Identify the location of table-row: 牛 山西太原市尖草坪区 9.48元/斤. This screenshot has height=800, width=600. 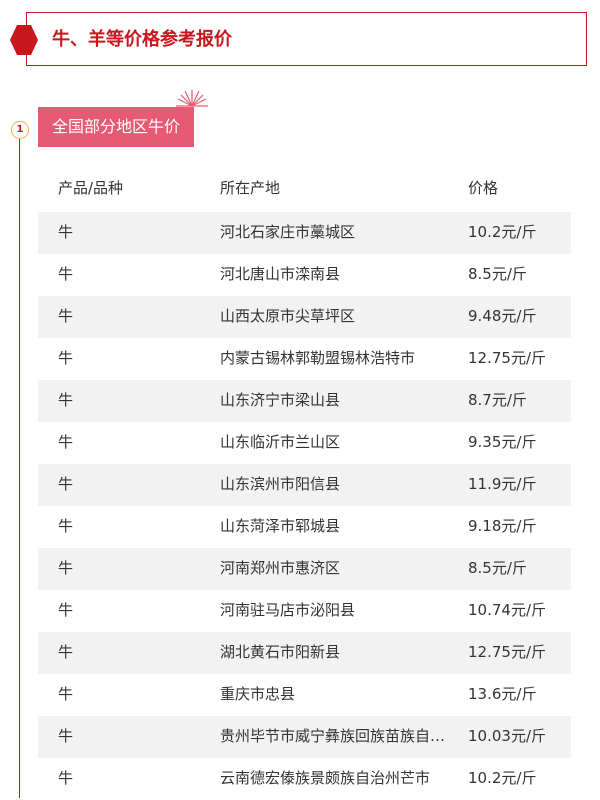
(304, 317).